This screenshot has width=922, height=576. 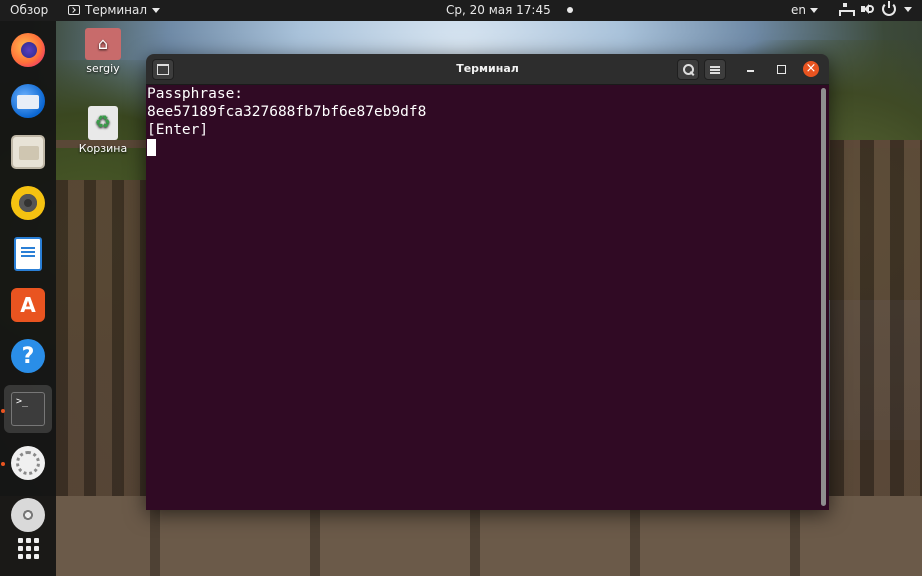 I want to click on dock: A ? >_, so click(x=28, y=298).